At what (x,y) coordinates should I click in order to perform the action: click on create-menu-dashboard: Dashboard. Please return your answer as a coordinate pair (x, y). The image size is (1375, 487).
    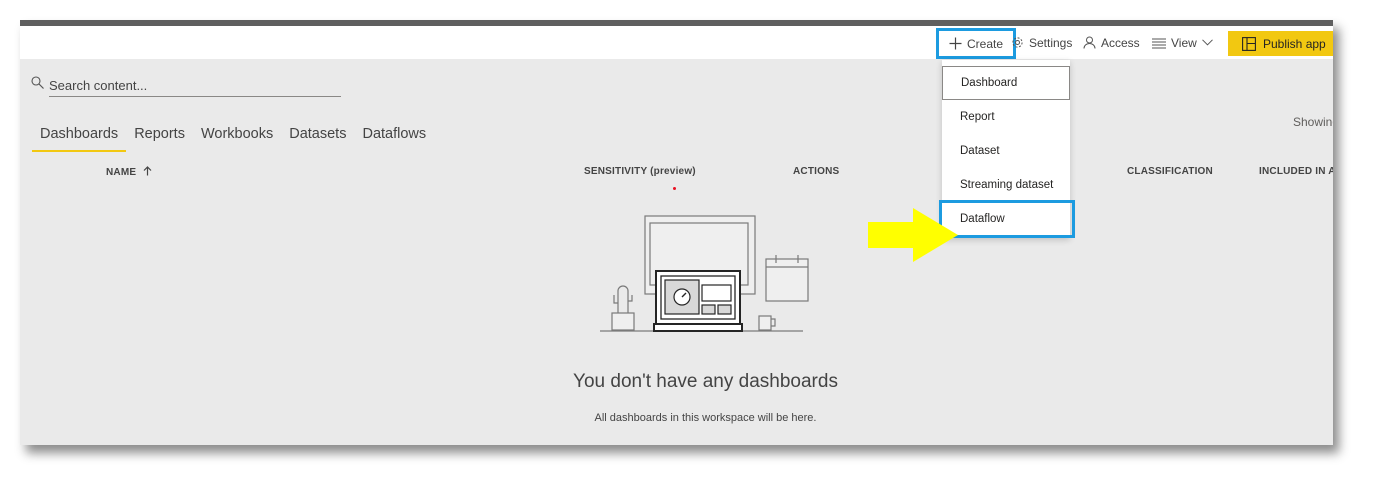
    Looking at the image, I should click on (1006, 83).